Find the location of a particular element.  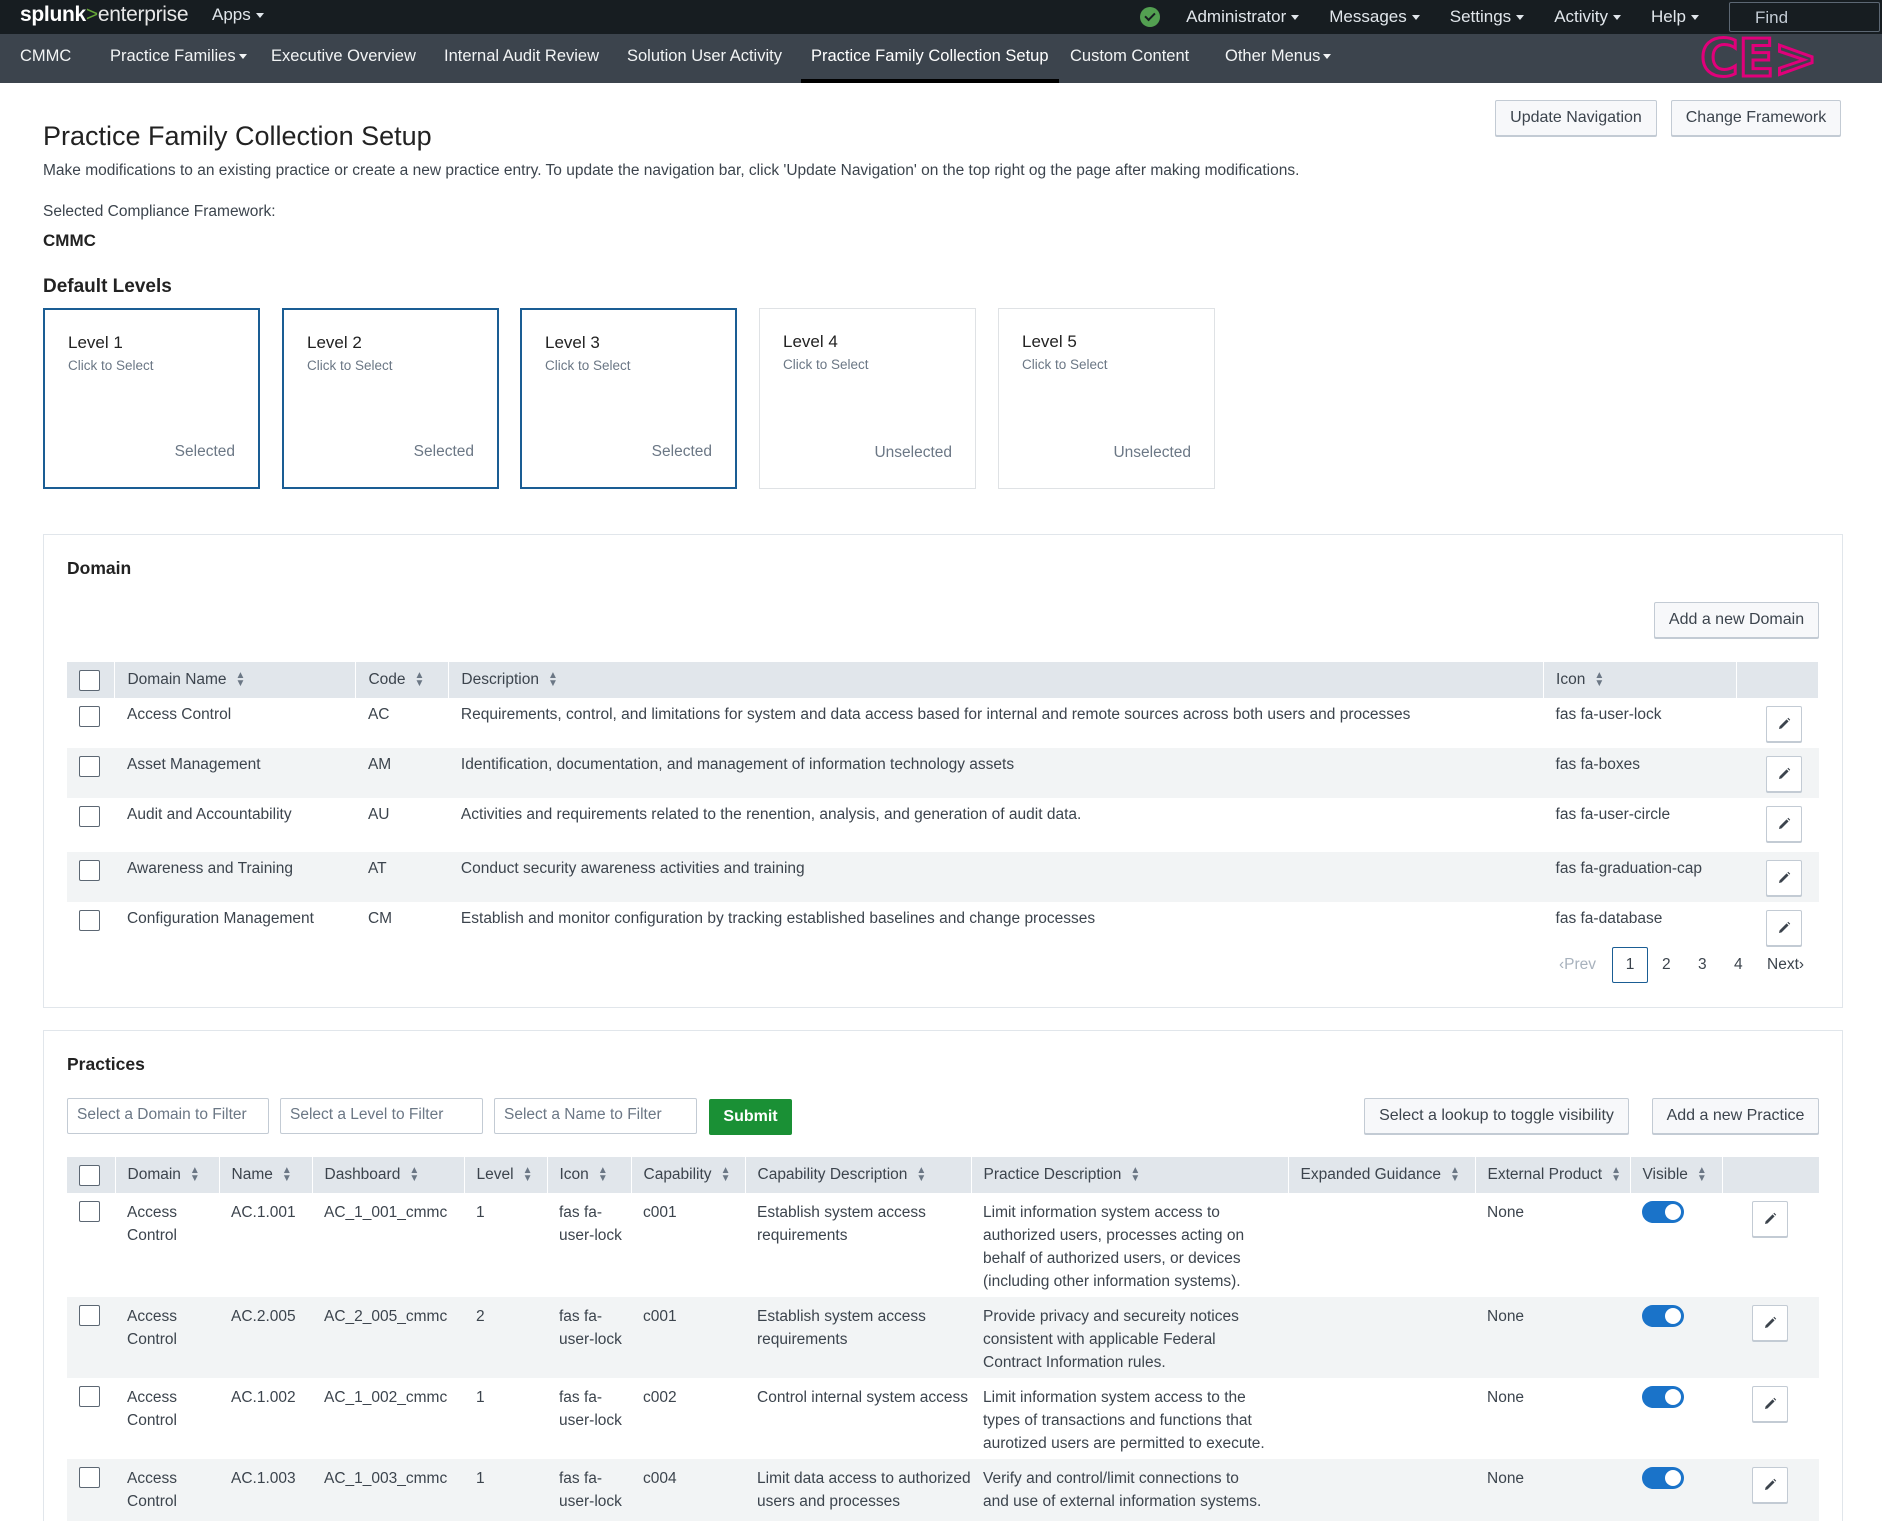

column-header: Dashboard ▲ ▼ is located at coordinates (388, 1175).